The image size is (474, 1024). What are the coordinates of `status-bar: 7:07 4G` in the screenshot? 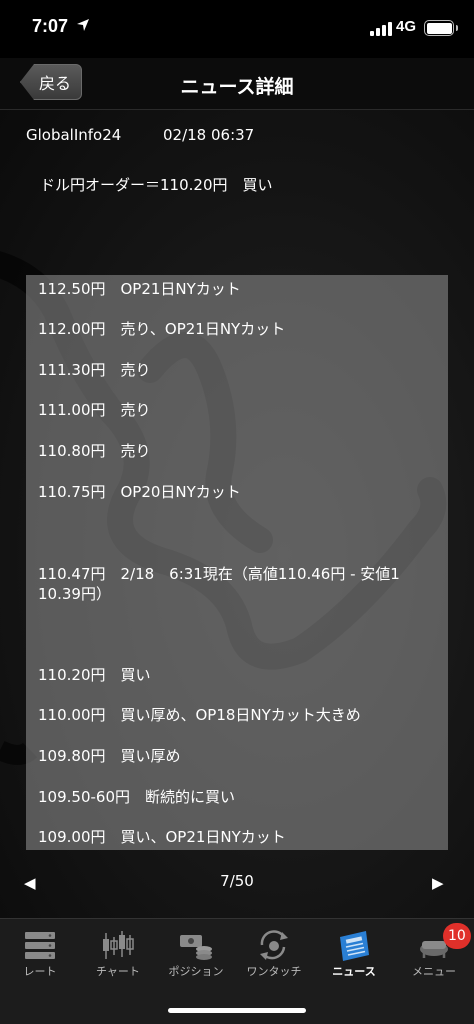 It's located at (237, 29).